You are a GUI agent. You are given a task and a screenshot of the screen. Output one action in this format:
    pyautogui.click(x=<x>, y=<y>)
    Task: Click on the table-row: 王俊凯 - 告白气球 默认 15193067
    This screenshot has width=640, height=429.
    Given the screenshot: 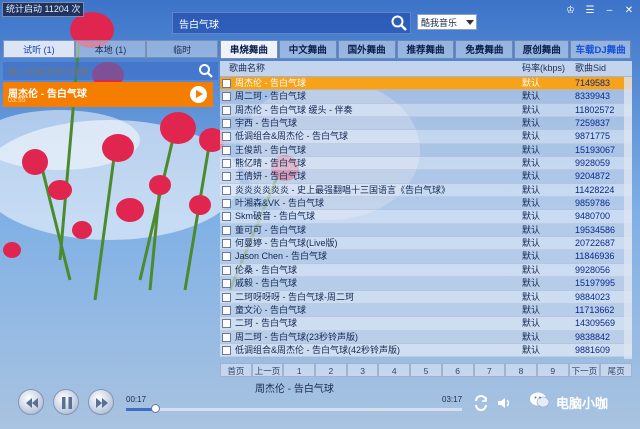 What is the action you would take?
    pyautogui.click(x=426, y=150)
    